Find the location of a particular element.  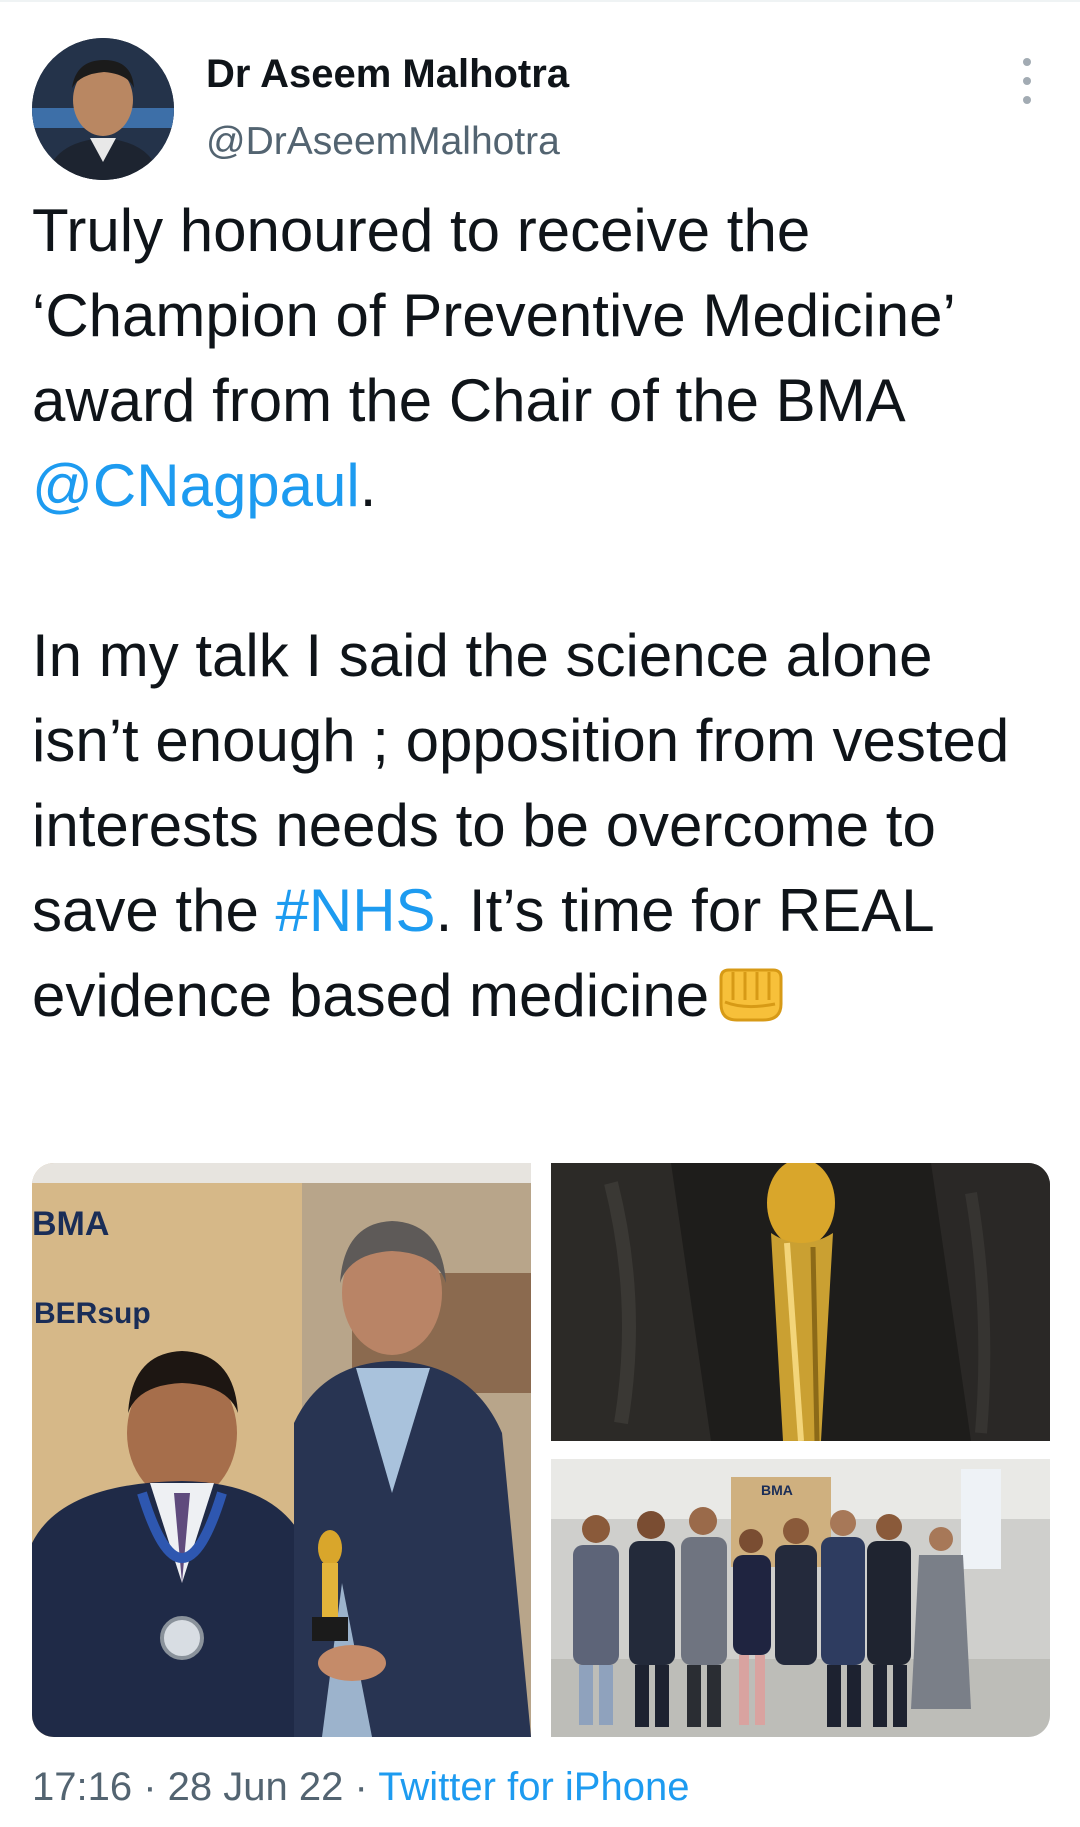

author-handle: @DrAseemMalhotra is located at coordinates (383, 142).